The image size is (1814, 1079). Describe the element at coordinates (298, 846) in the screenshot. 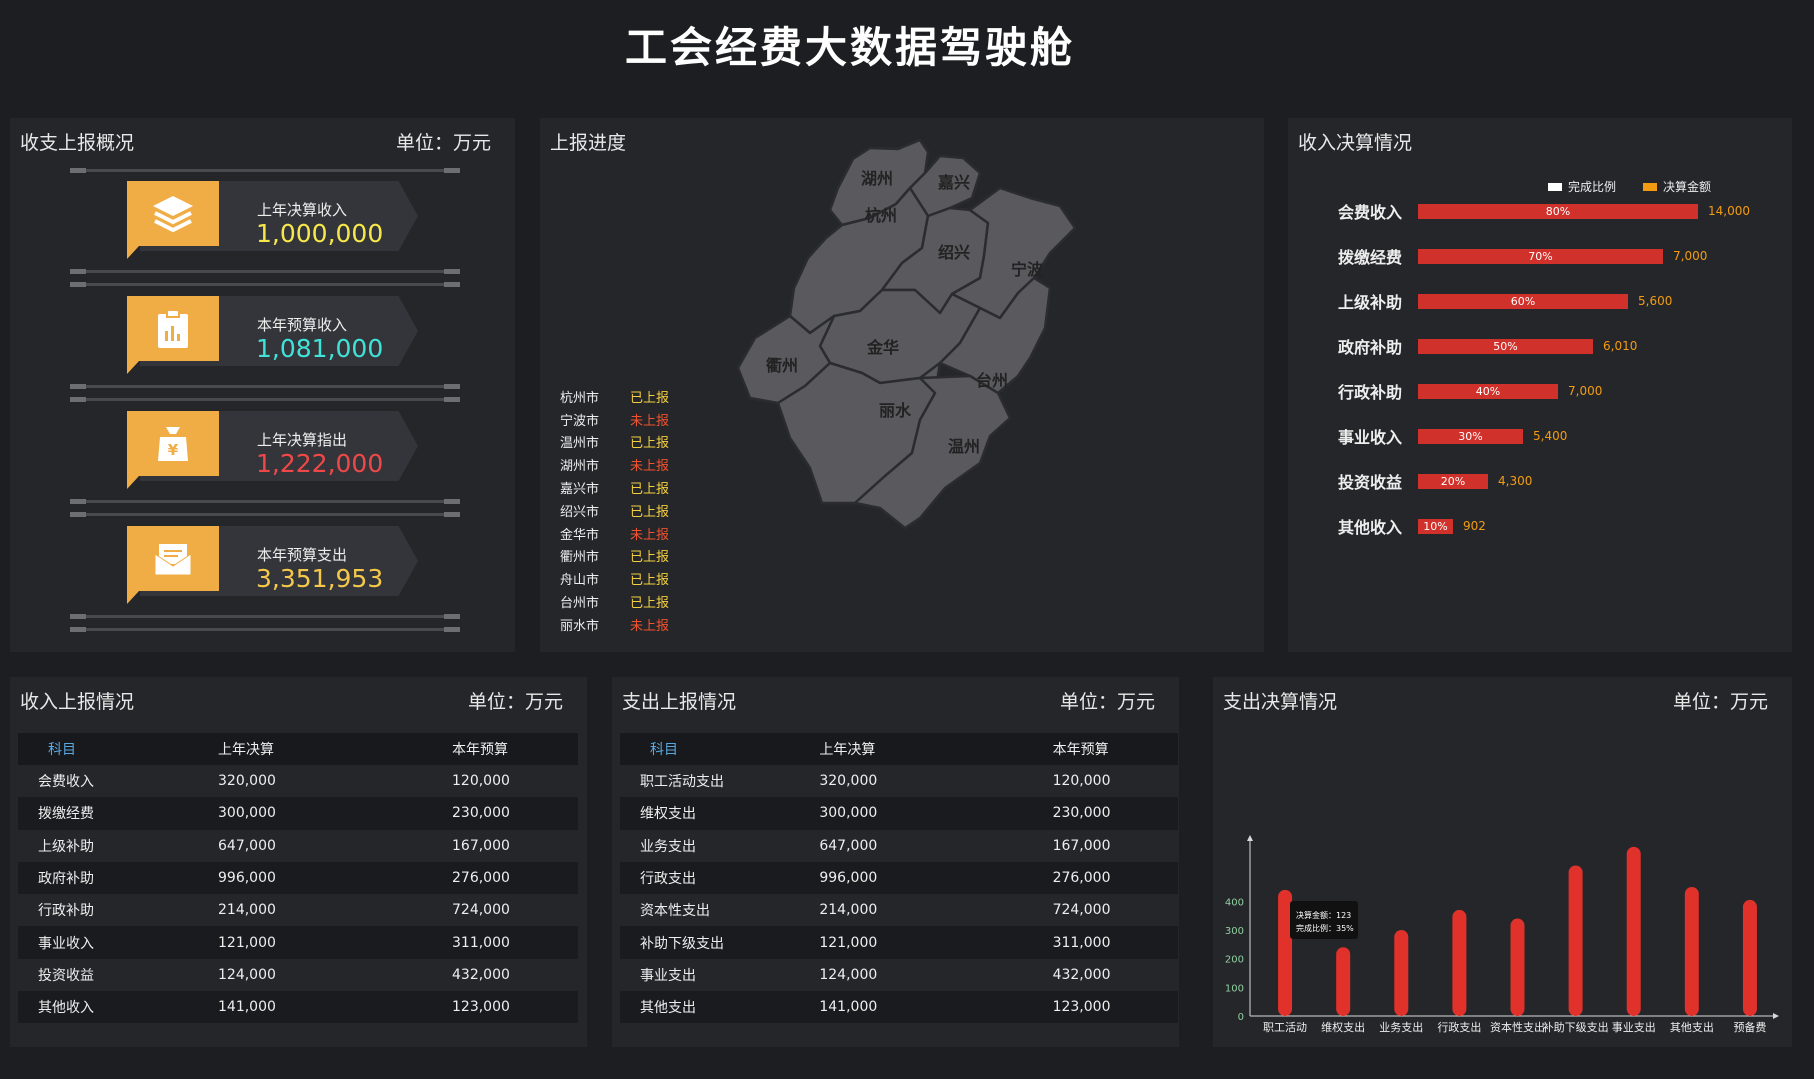

I see `table-row: 上级补助 647,000 167,000` at that location.